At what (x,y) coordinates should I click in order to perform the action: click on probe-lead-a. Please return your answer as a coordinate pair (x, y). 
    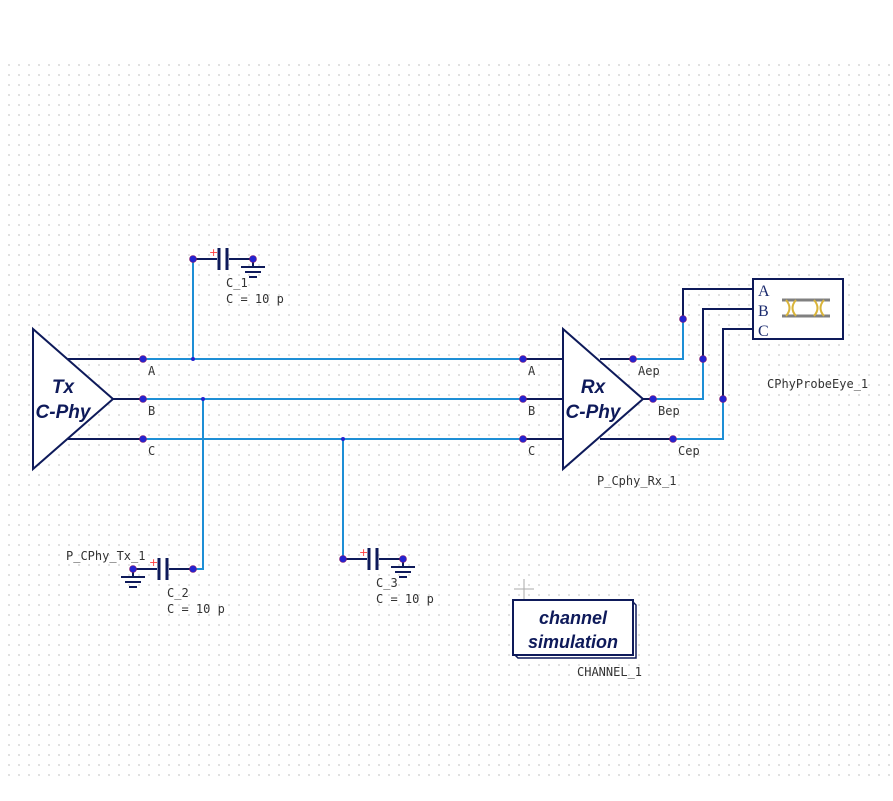
    Looking at the image, I should click on (717, 303).